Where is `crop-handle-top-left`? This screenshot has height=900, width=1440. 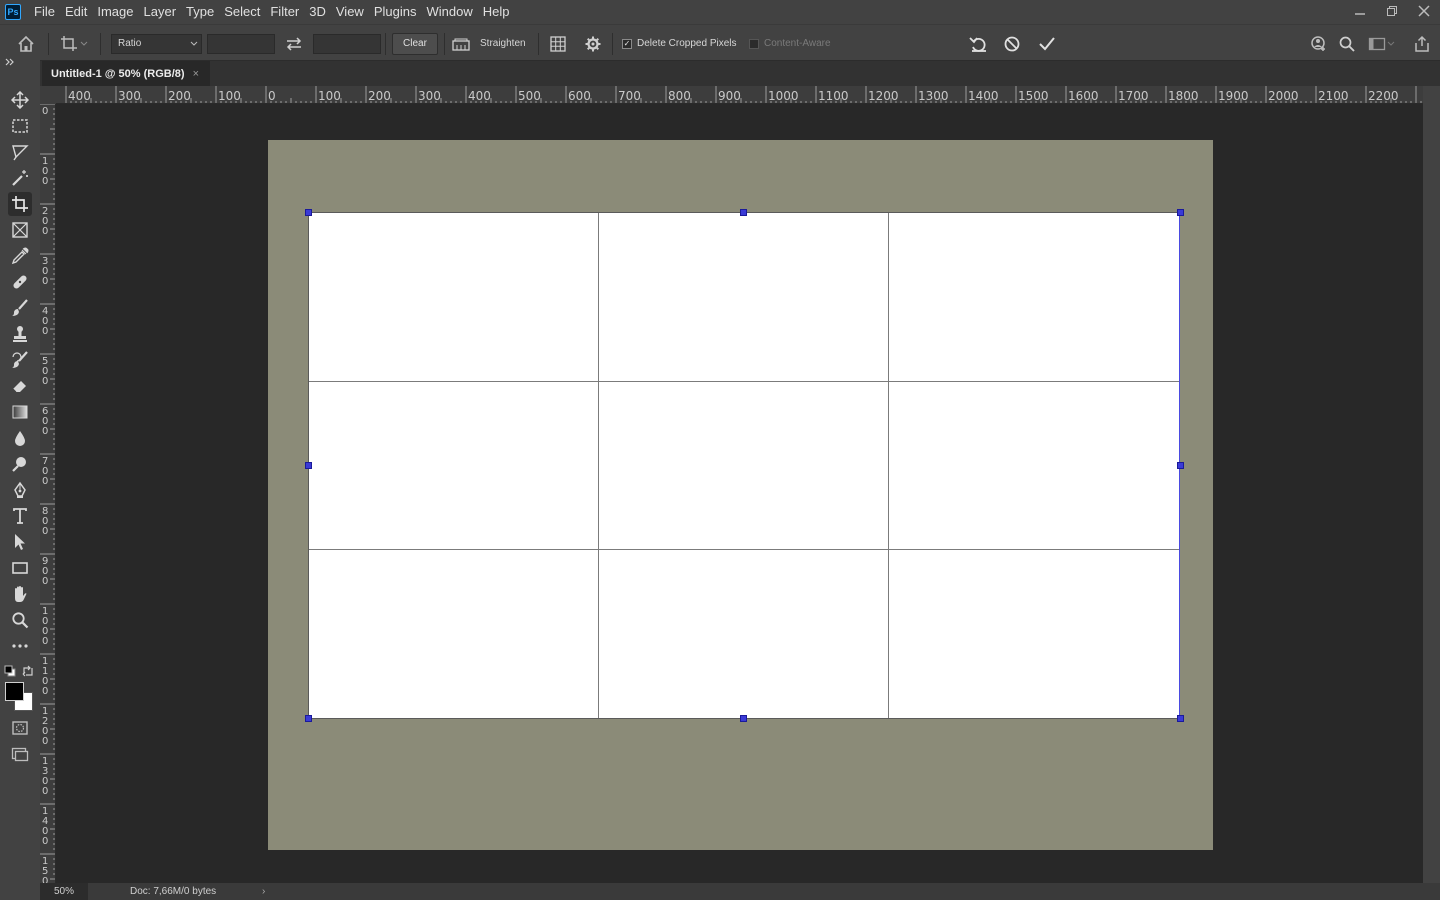 crop-handle-top-left is located at coordinates (308, 212).